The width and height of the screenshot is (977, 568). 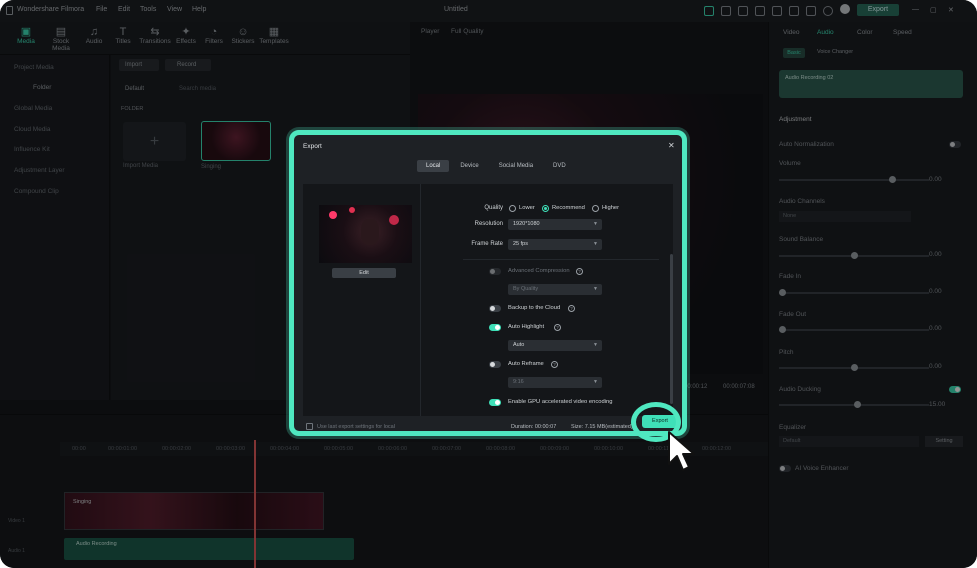 I want to click on export-preview-thumbnail, so click(x=365, y=234).